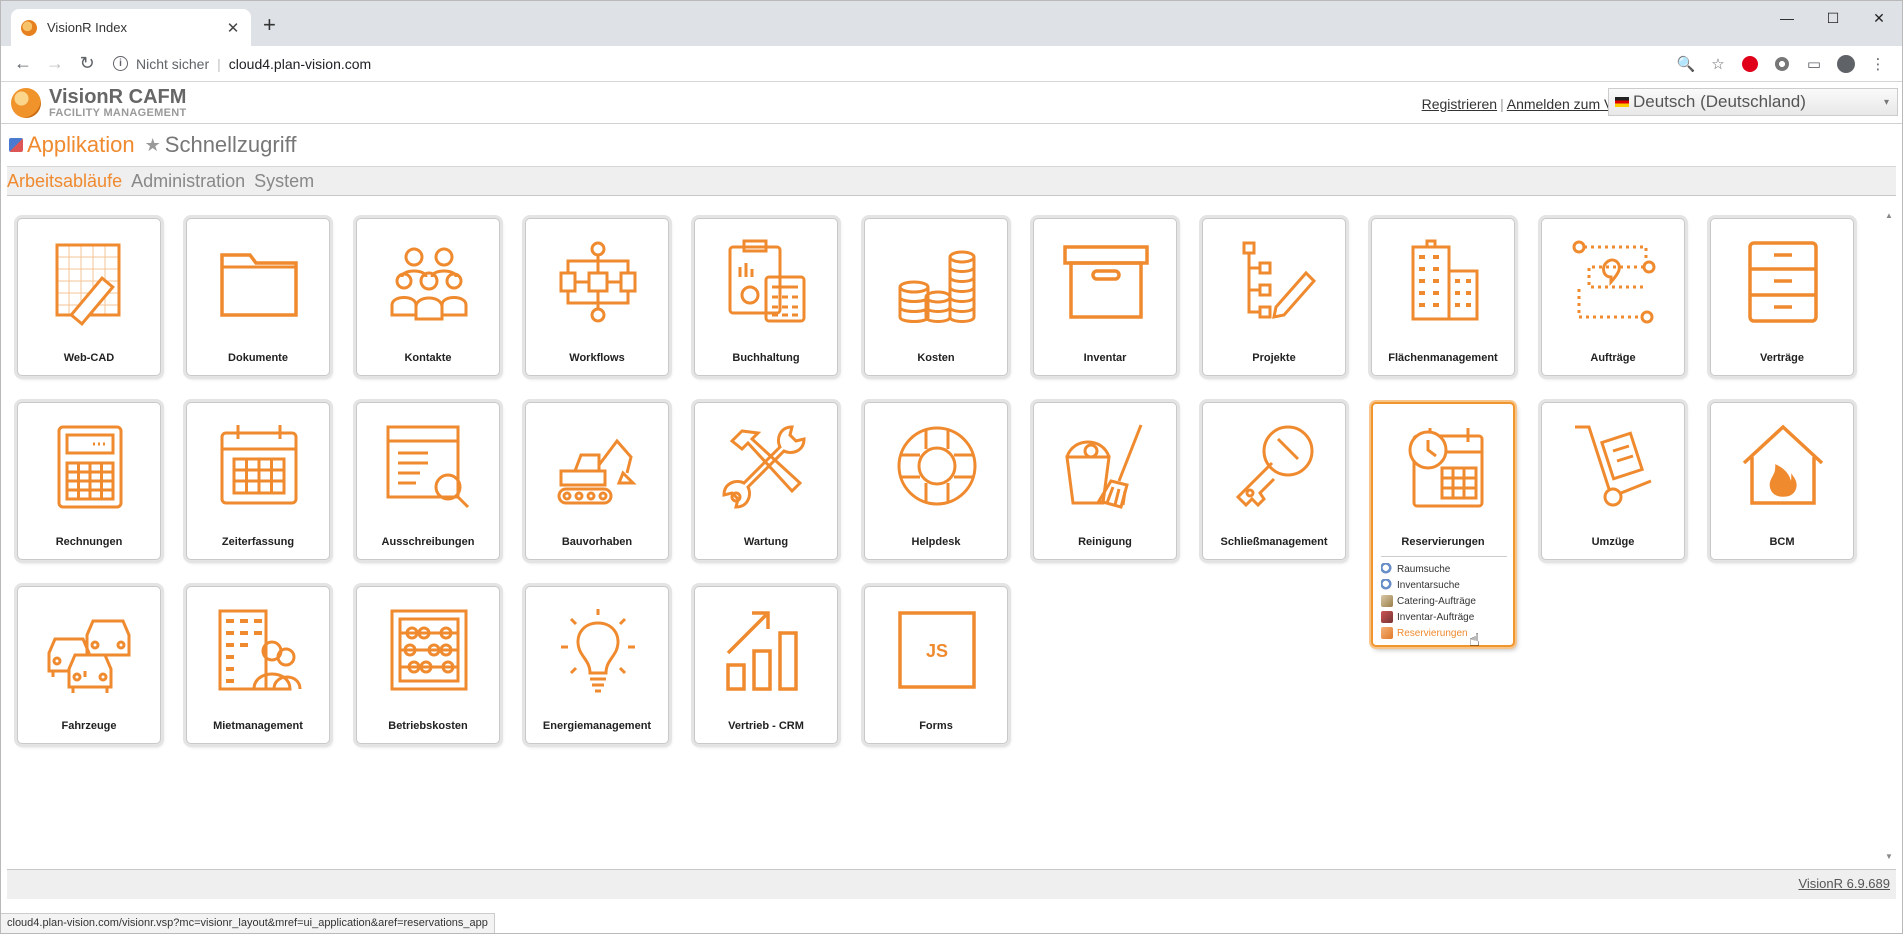  I want to click on tile-reinigung: Reinigung, so click(1105, 481).